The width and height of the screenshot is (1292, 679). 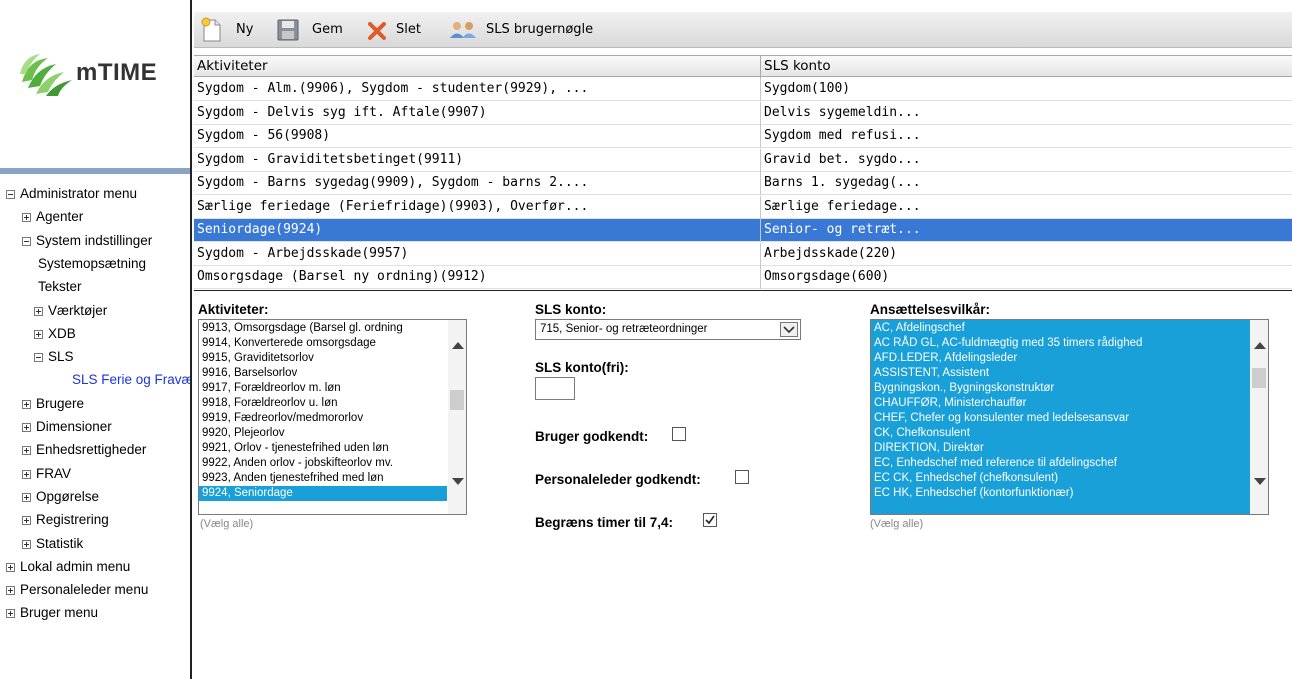 What do you see at coordinates (1061, 478) in the screenshot?
I see `list-item: EC CK, Enhedschef (chefkonsulent)` at bounding box center [1061, 478].